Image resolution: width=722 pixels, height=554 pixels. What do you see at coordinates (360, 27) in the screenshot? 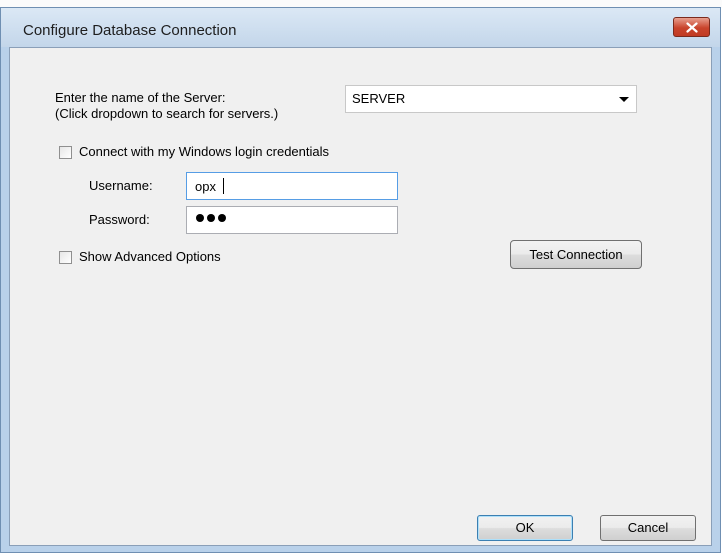
I see `title-bar: Configure Database Connection` at bounding box center [360, 27].